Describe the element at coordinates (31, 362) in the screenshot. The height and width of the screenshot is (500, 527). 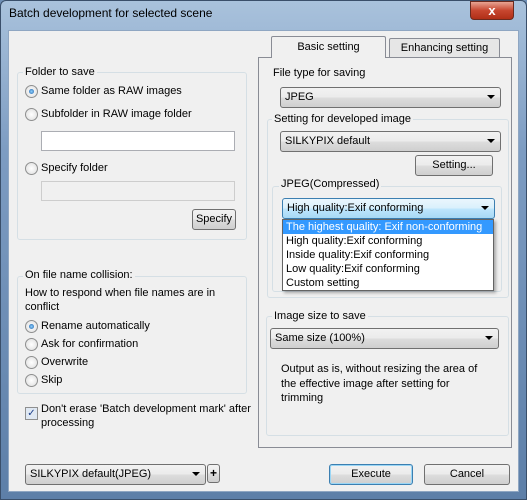
I see `radio-overwrite` at that location.